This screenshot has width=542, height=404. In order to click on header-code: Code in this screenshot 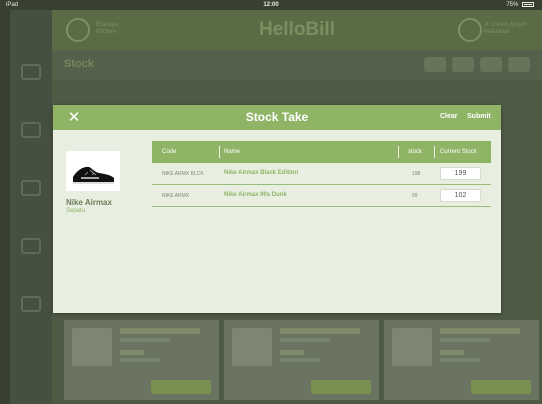, I will do `click(169, 152)`.